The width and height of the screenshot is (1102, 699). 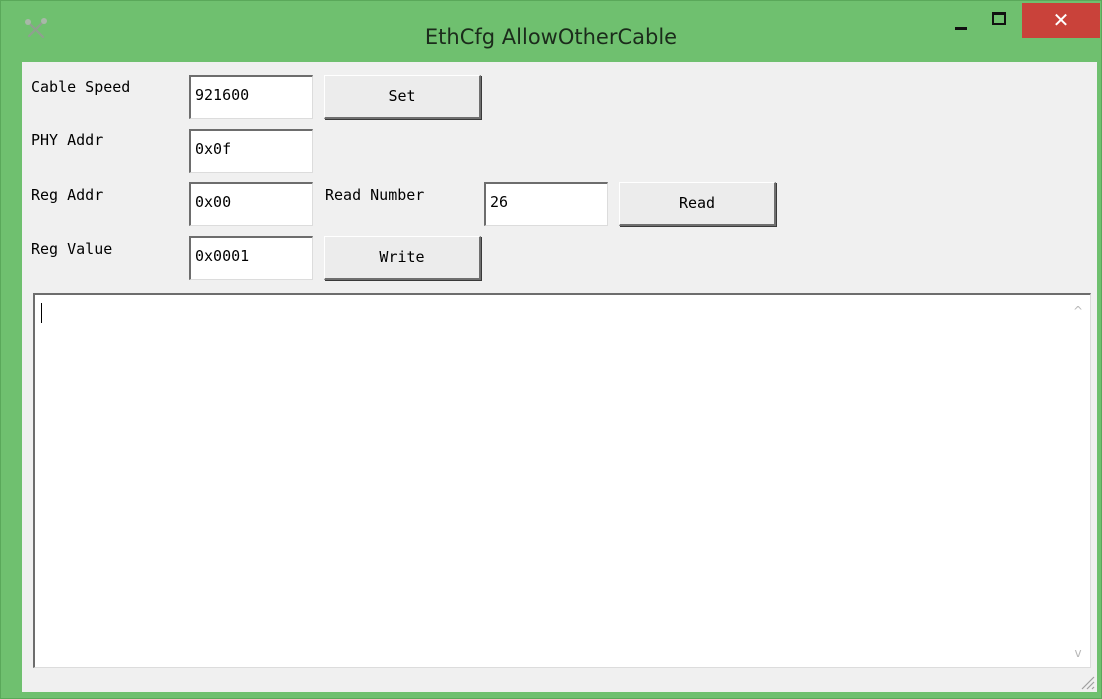 I want to click on window-title: EthCfg AllowOtherCable, so click(x=551, y=37).